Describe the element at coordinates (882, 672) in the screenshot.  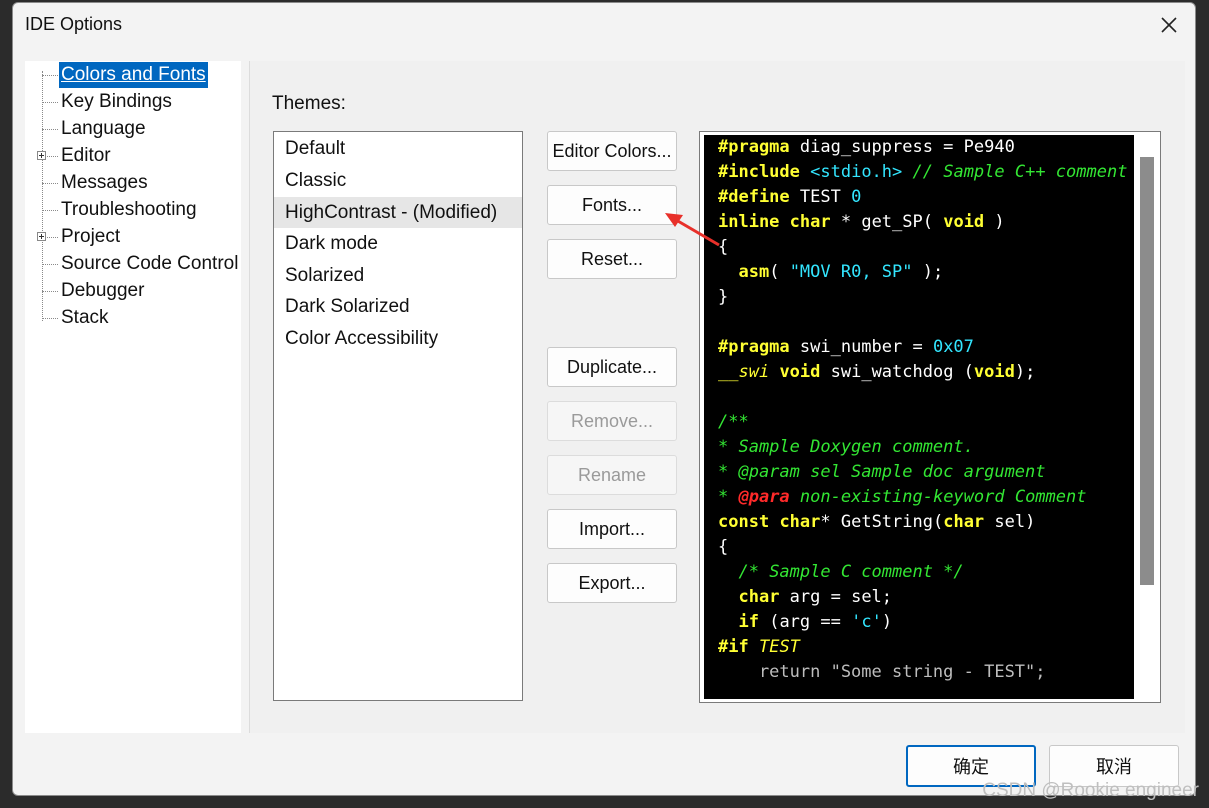
I see `code-line: return "Some string - TEST";` at that location.